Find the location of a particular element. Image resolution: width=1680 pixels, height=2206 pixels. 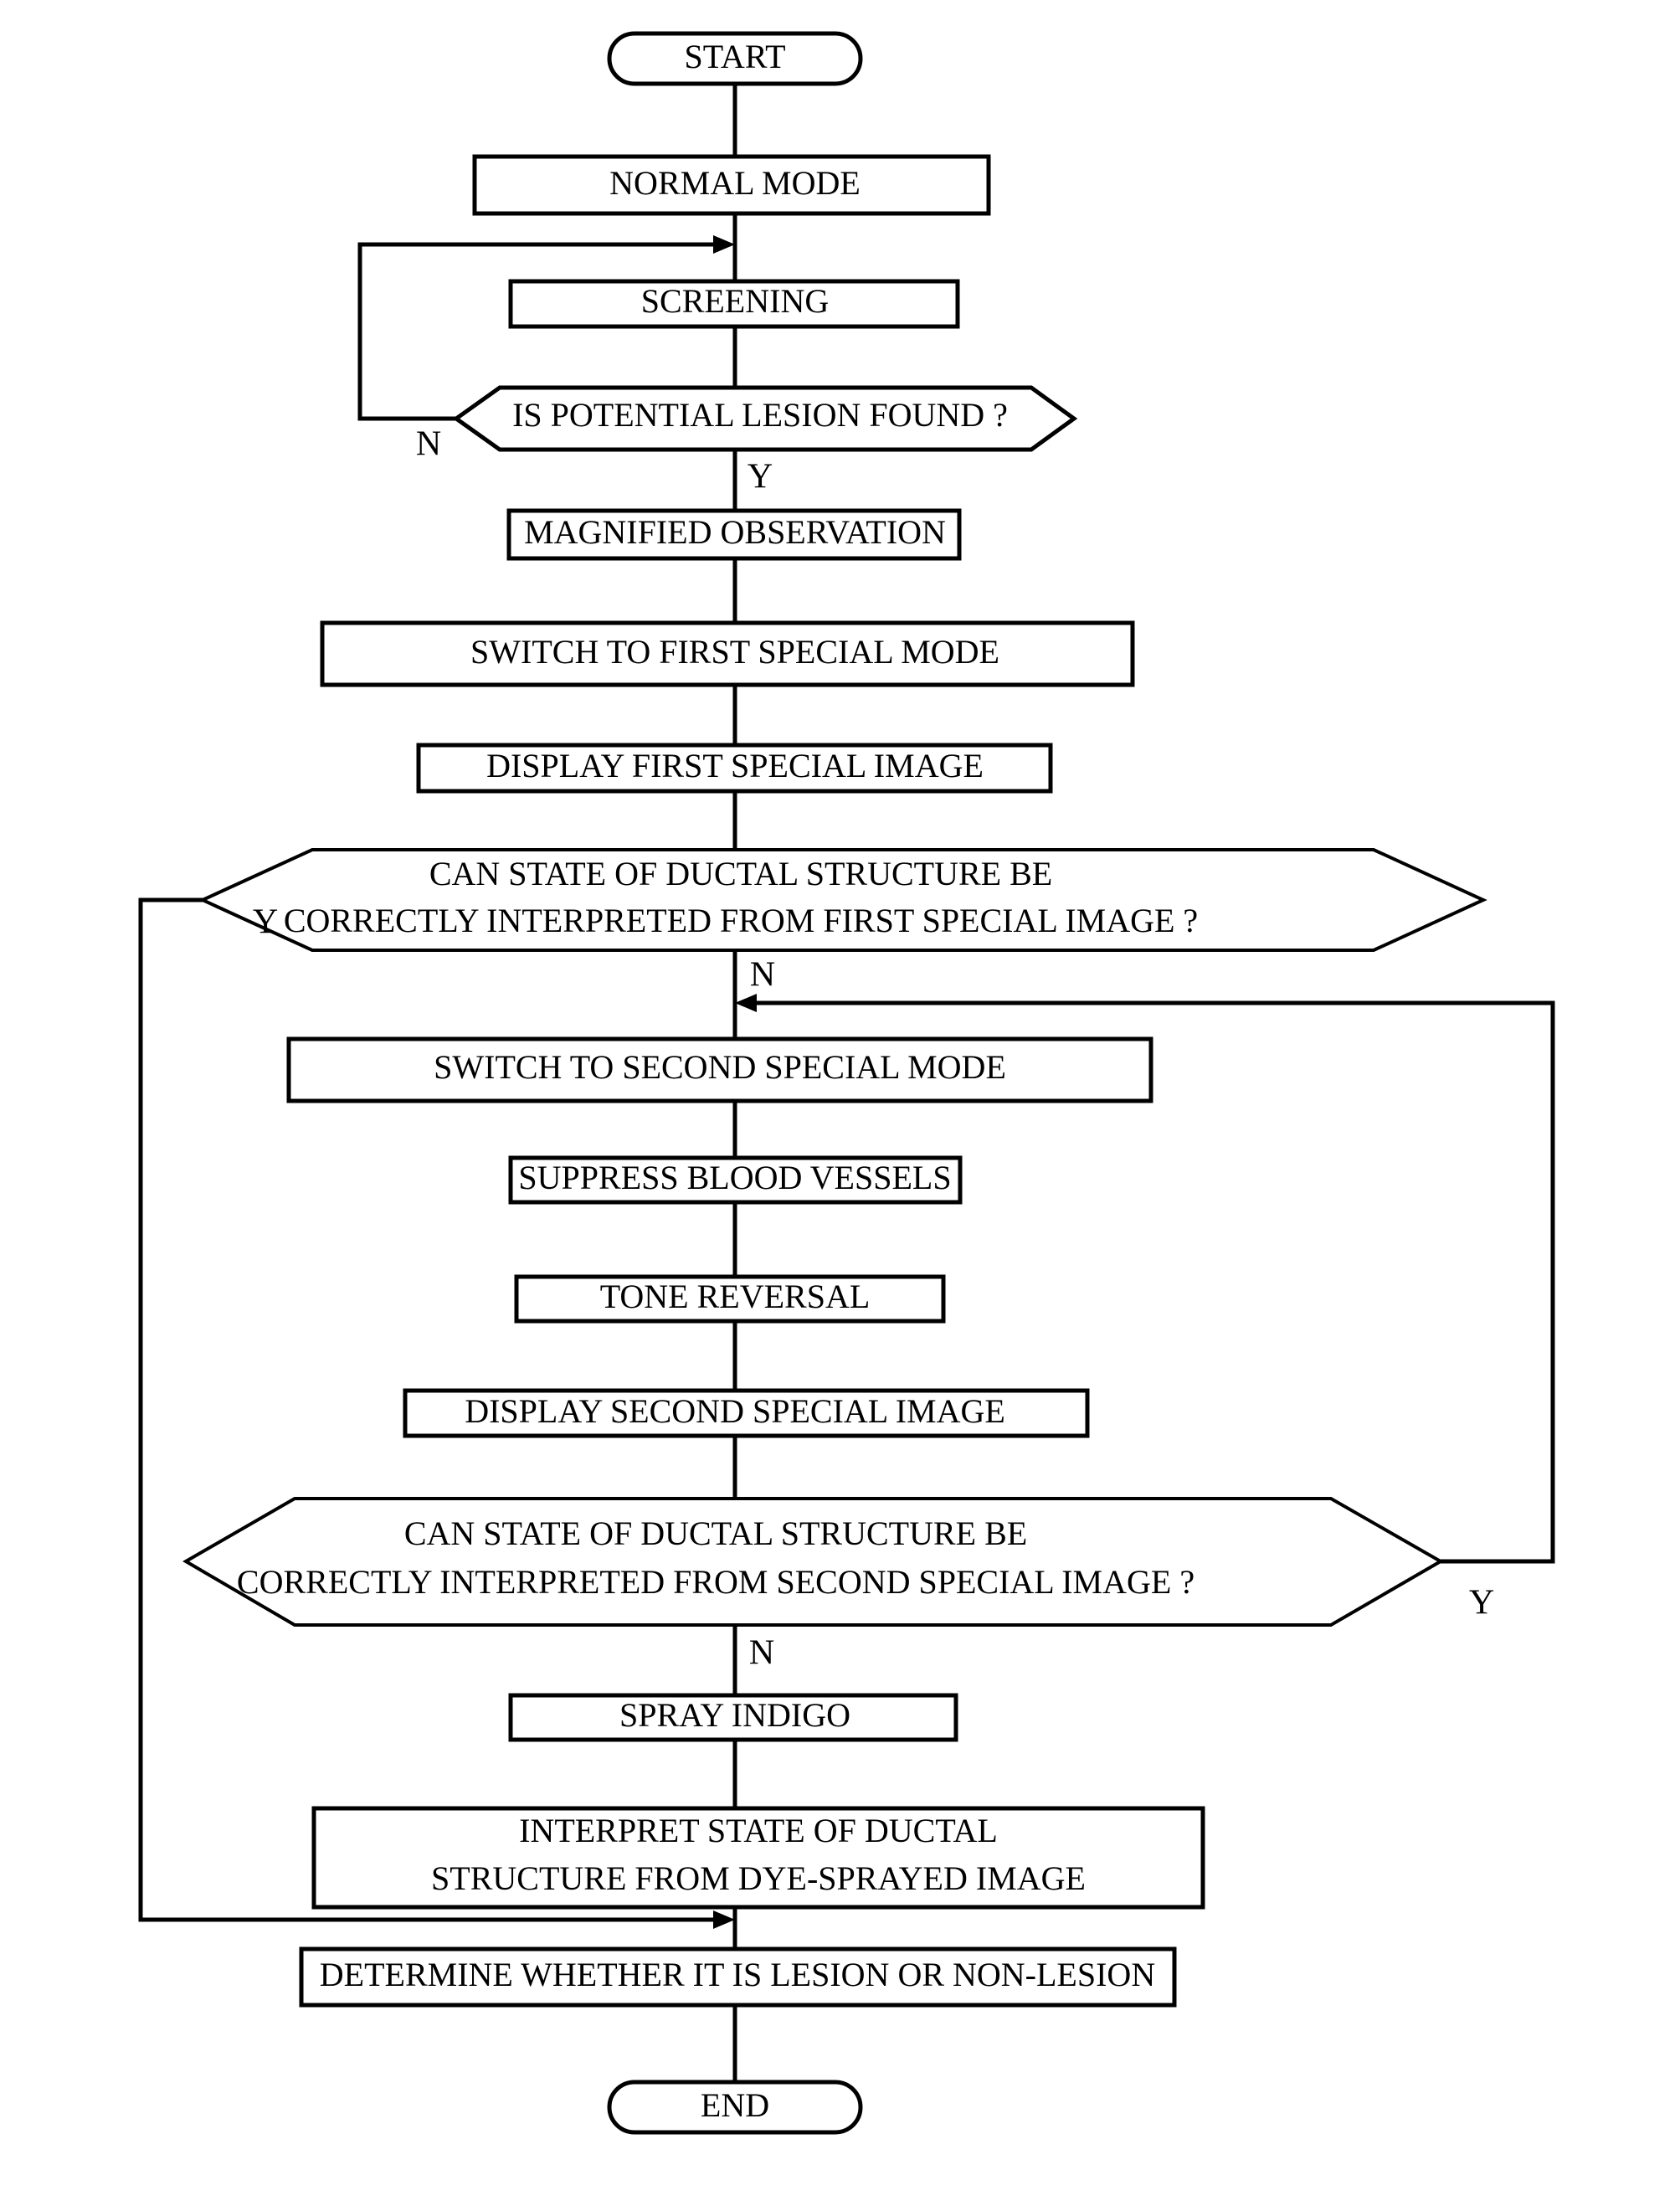

start-label: START is located at coordinates (734, 56).